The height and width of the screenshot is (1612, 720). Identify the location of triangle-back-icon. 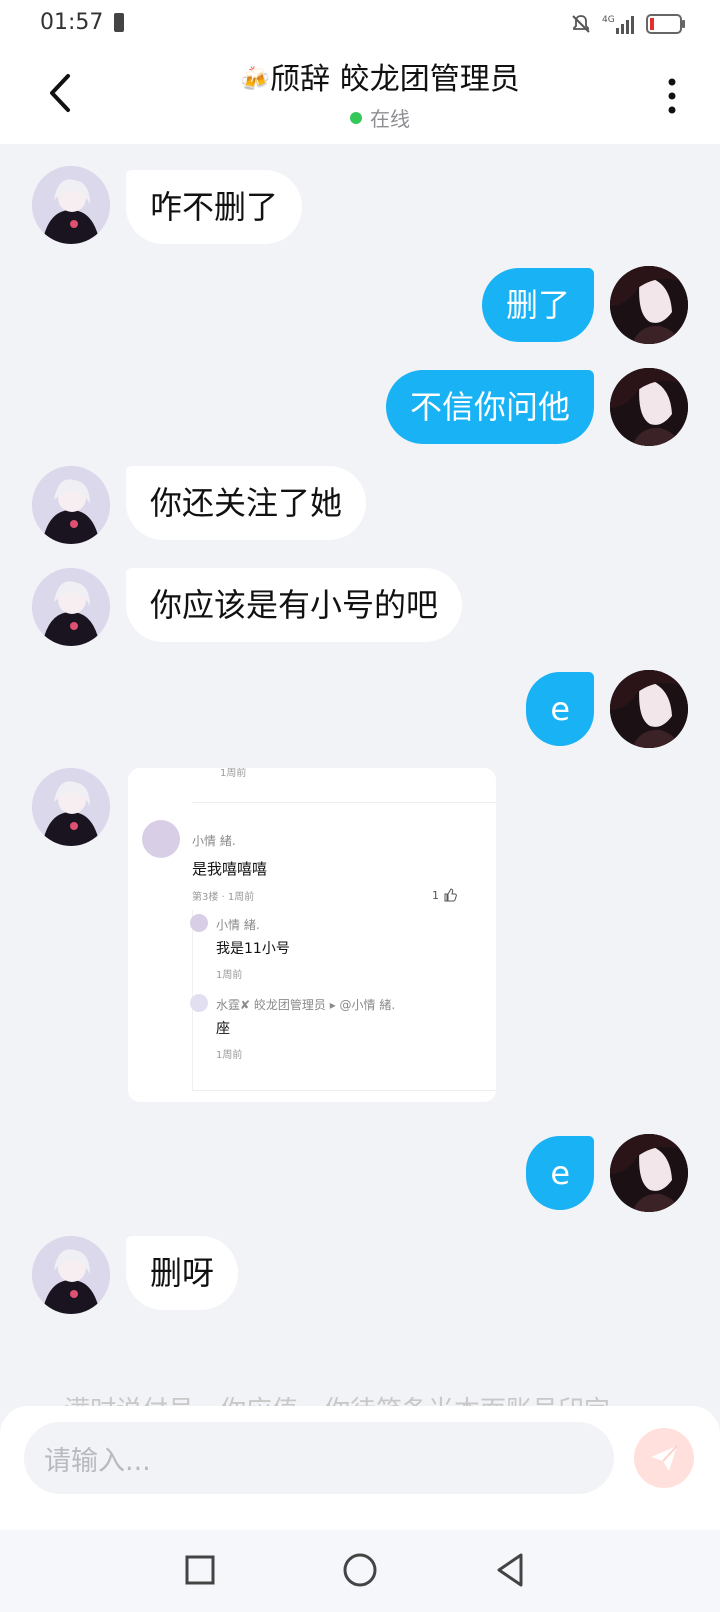
(510, 1570).